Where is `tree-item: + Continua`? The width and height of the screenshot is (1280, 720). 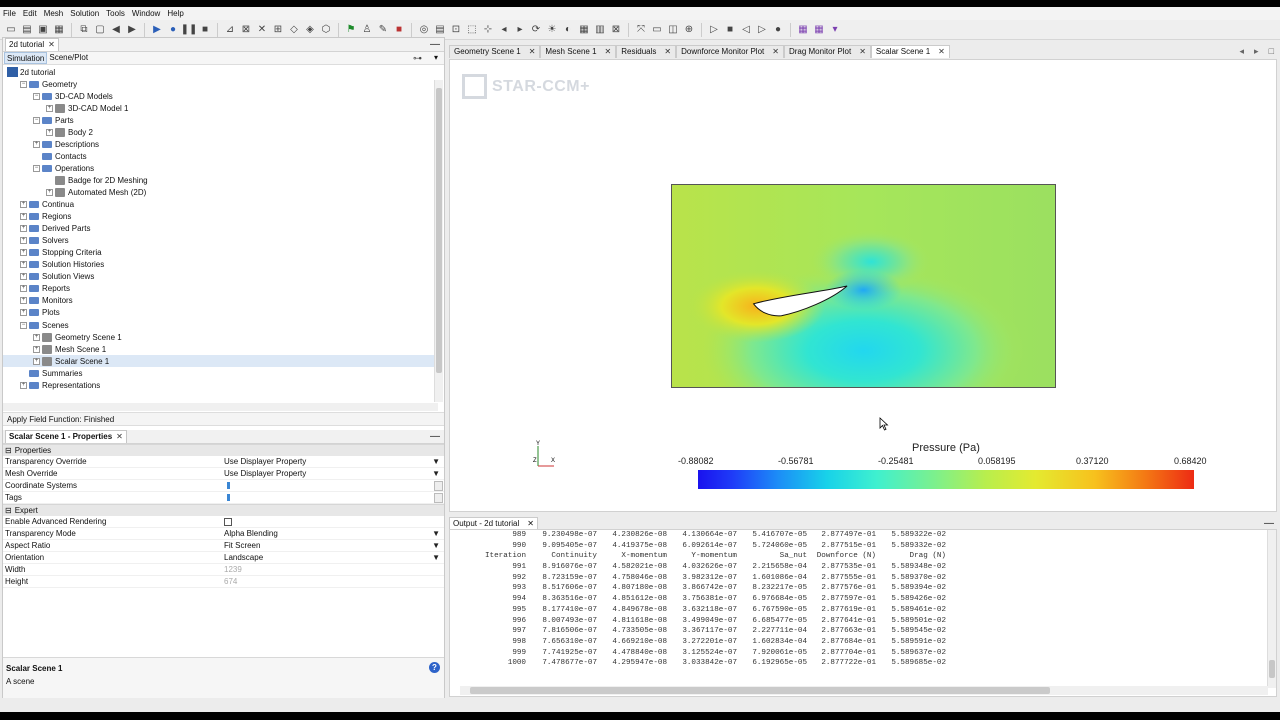
tree-item: + Continua is located at coordinates (219, 205).